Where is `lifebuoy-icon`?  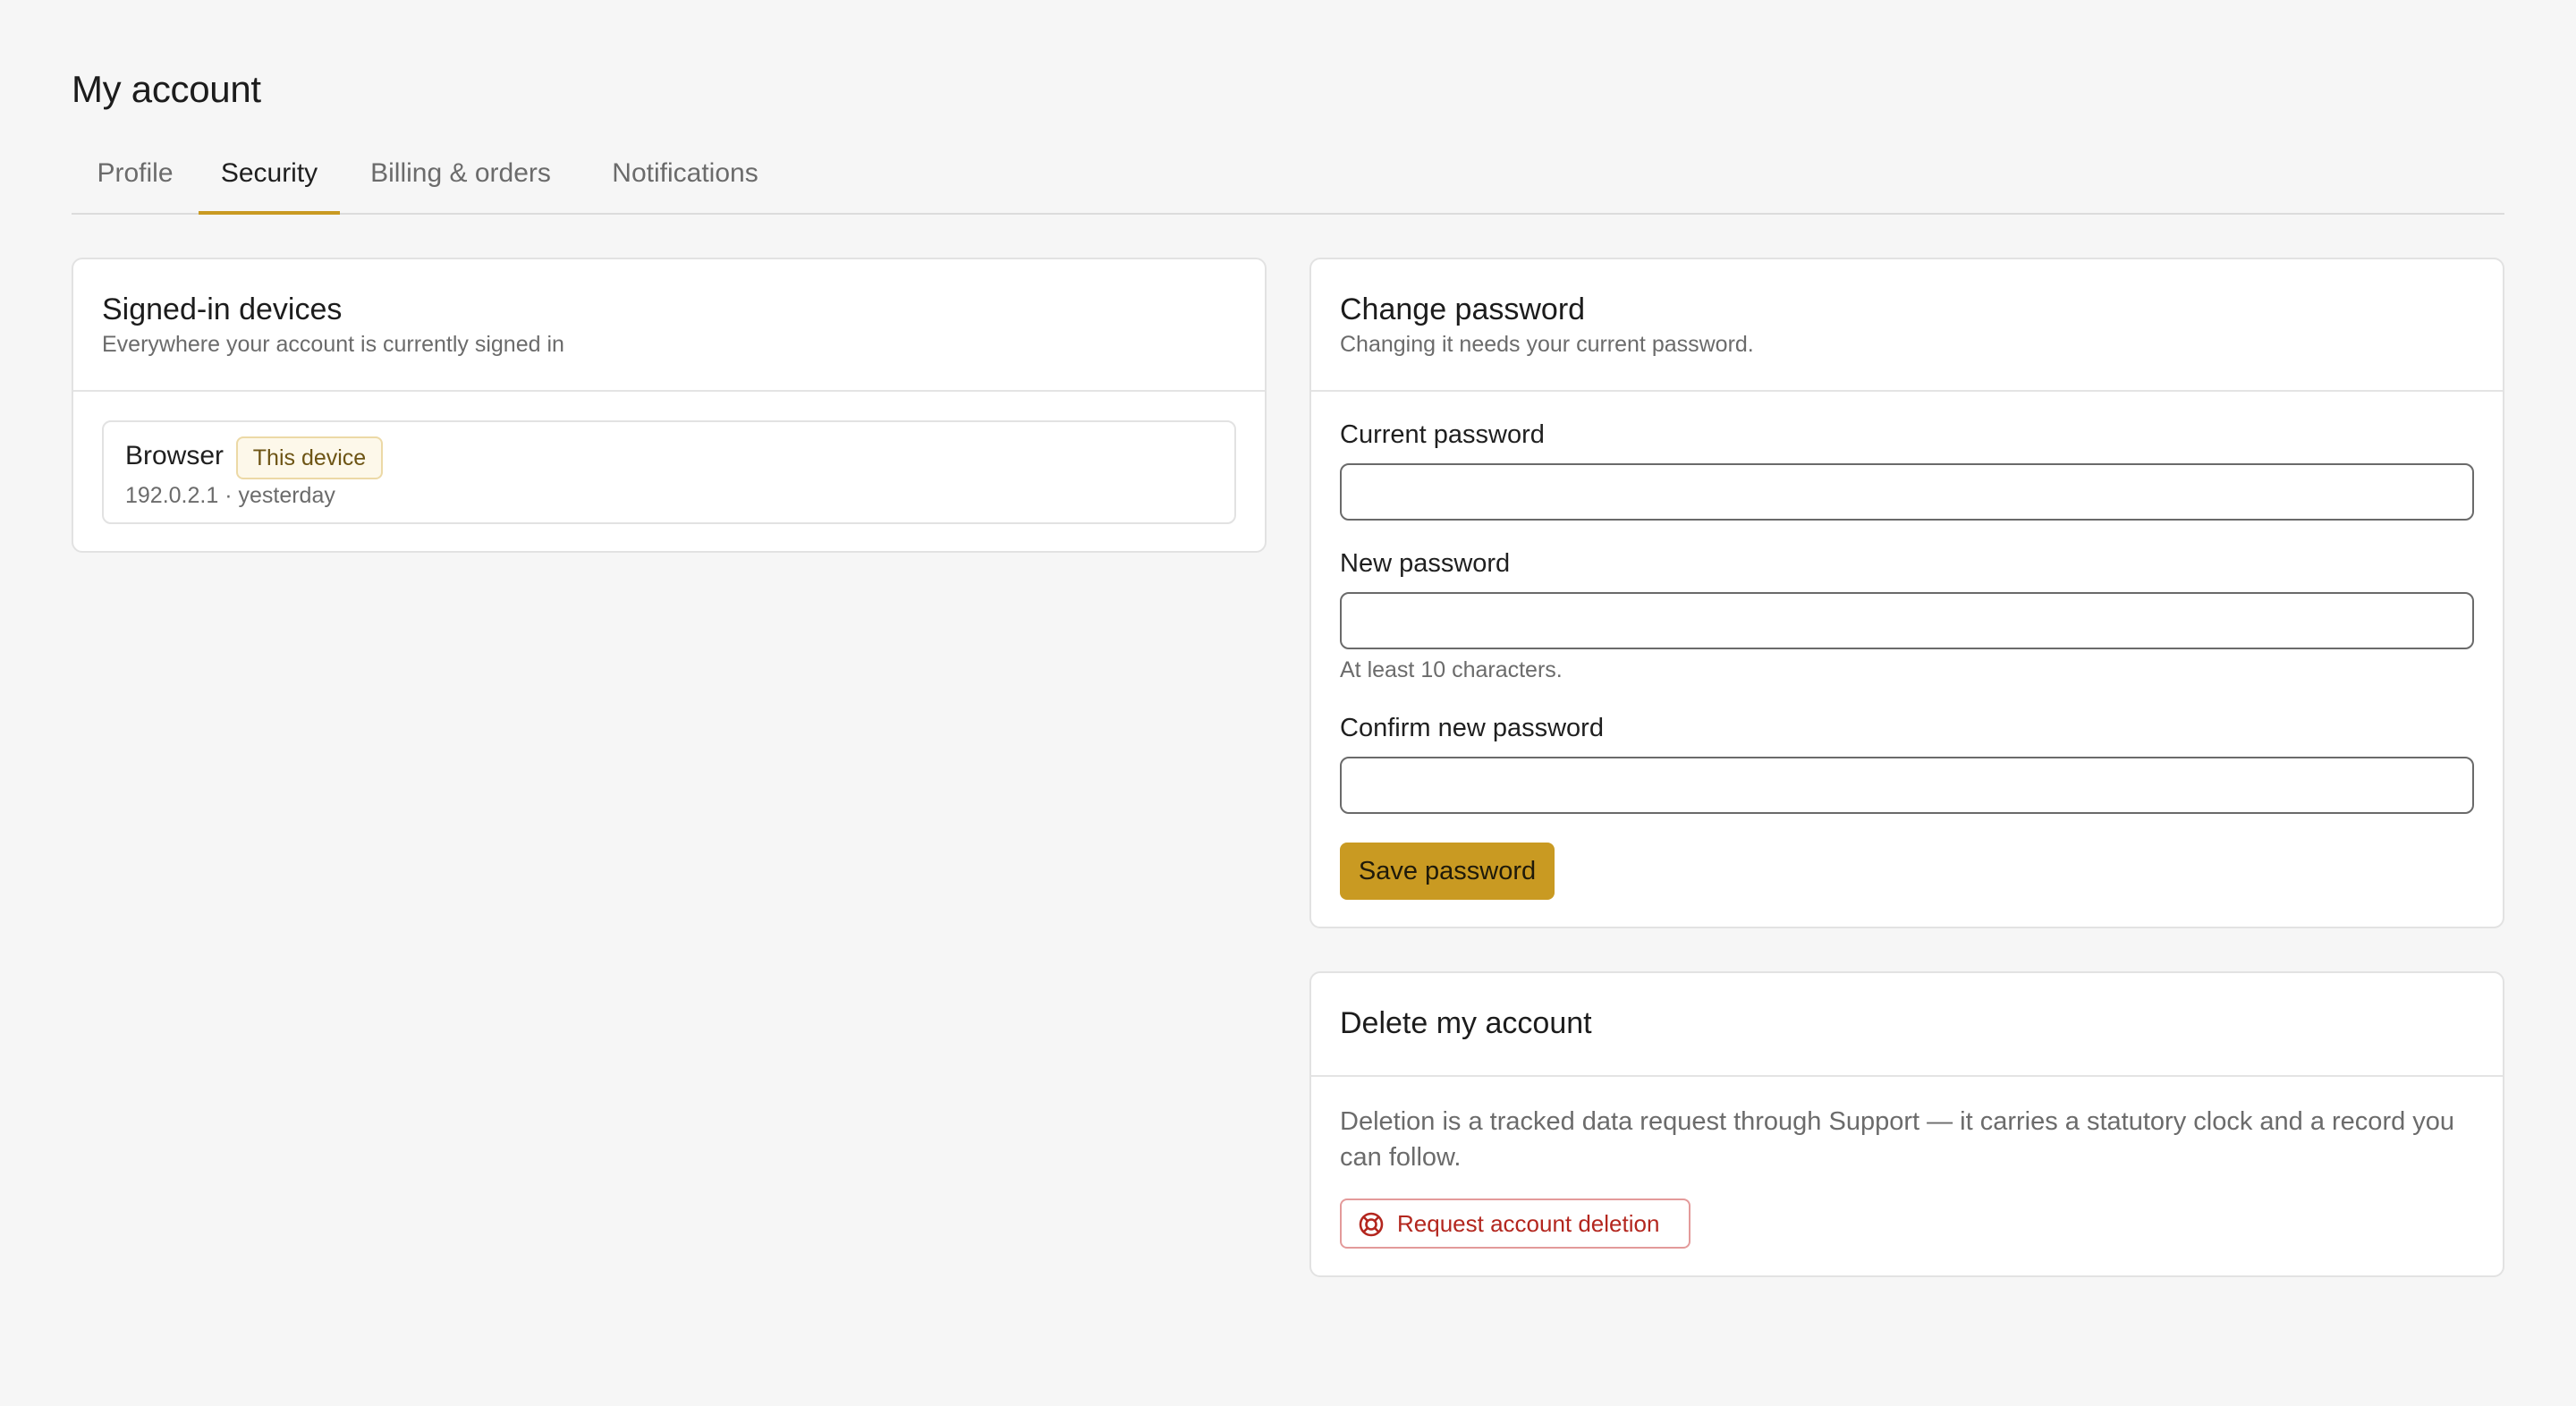 lifebuoy-icon is located at coordinates (1371, 1225).